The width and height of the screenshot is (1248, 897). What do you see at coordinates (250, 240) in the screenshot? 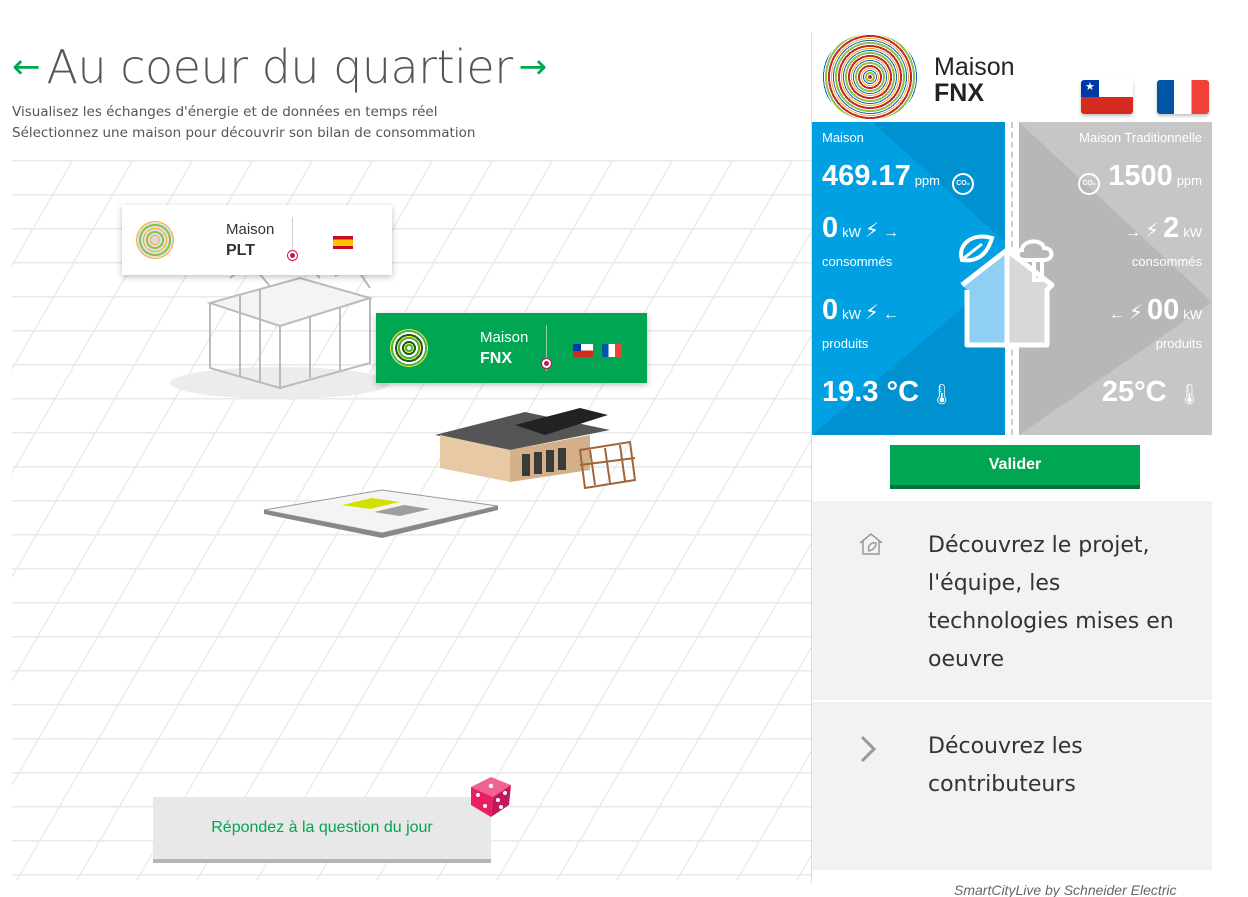
I see `house-plt-title: Maison PLT` at bounding box center [250, 240].